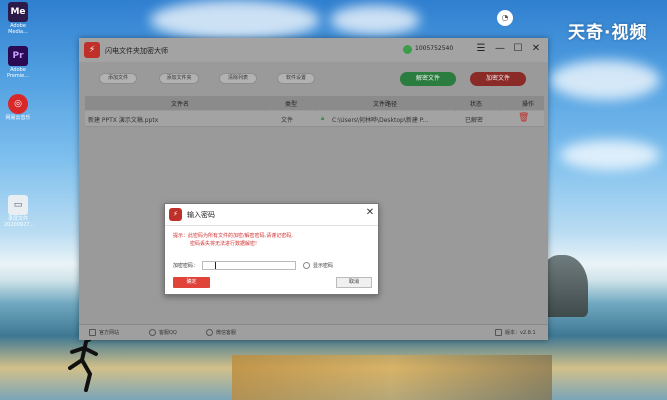 This screenshot has height=400, width=667. Describe the element at coordinates (186, 266) in the screenshot. I see `password-label: 加密密码：` at that location.